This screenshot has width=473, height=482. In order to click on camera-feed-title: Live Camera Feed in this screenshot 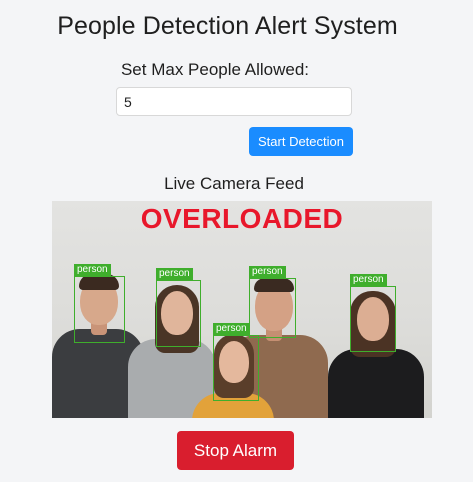, I will do `click(234, 183)`.